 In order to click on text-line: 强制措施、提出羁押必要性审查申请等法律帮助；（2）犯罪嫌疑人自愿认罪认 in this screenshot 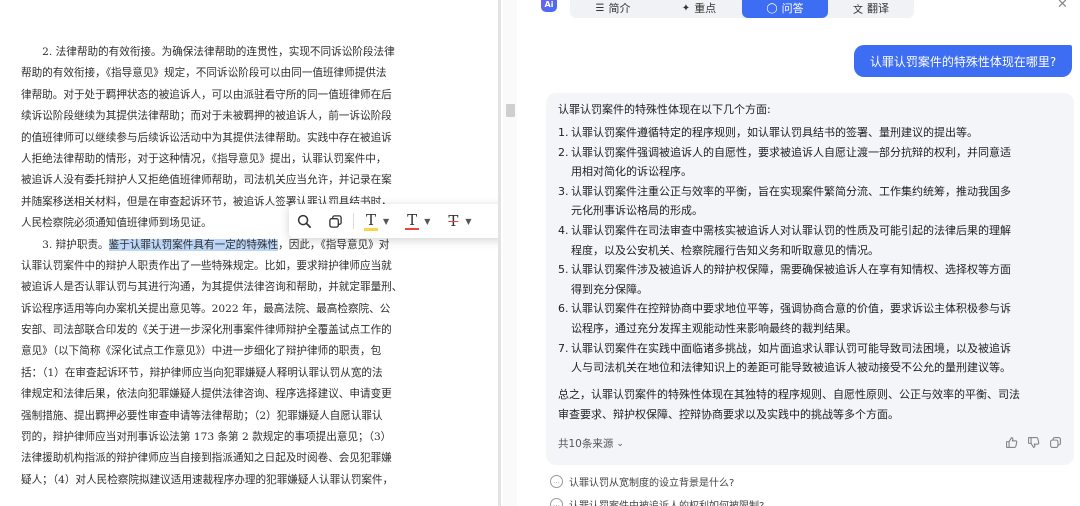, I will do `click(202, 415)`.